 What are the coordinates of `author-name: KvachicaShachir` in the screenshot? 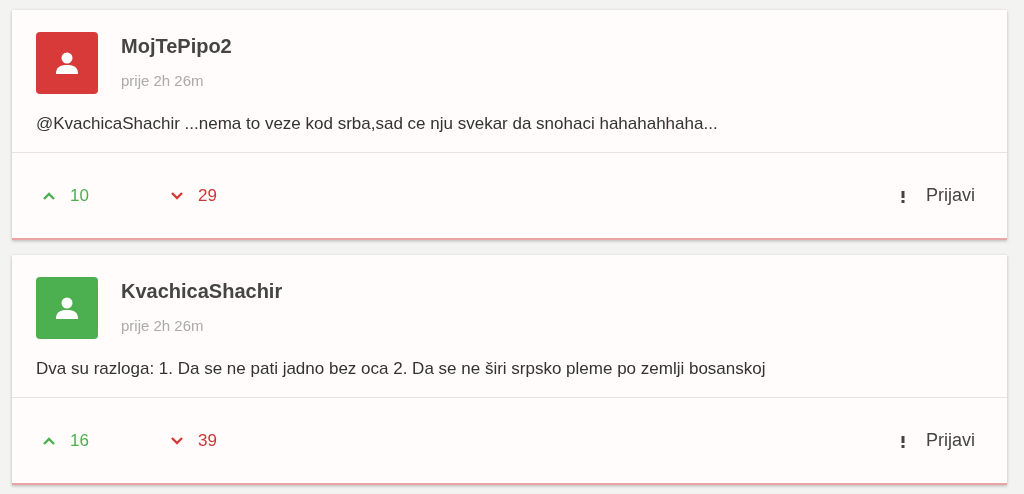 It's located at (202, 291).